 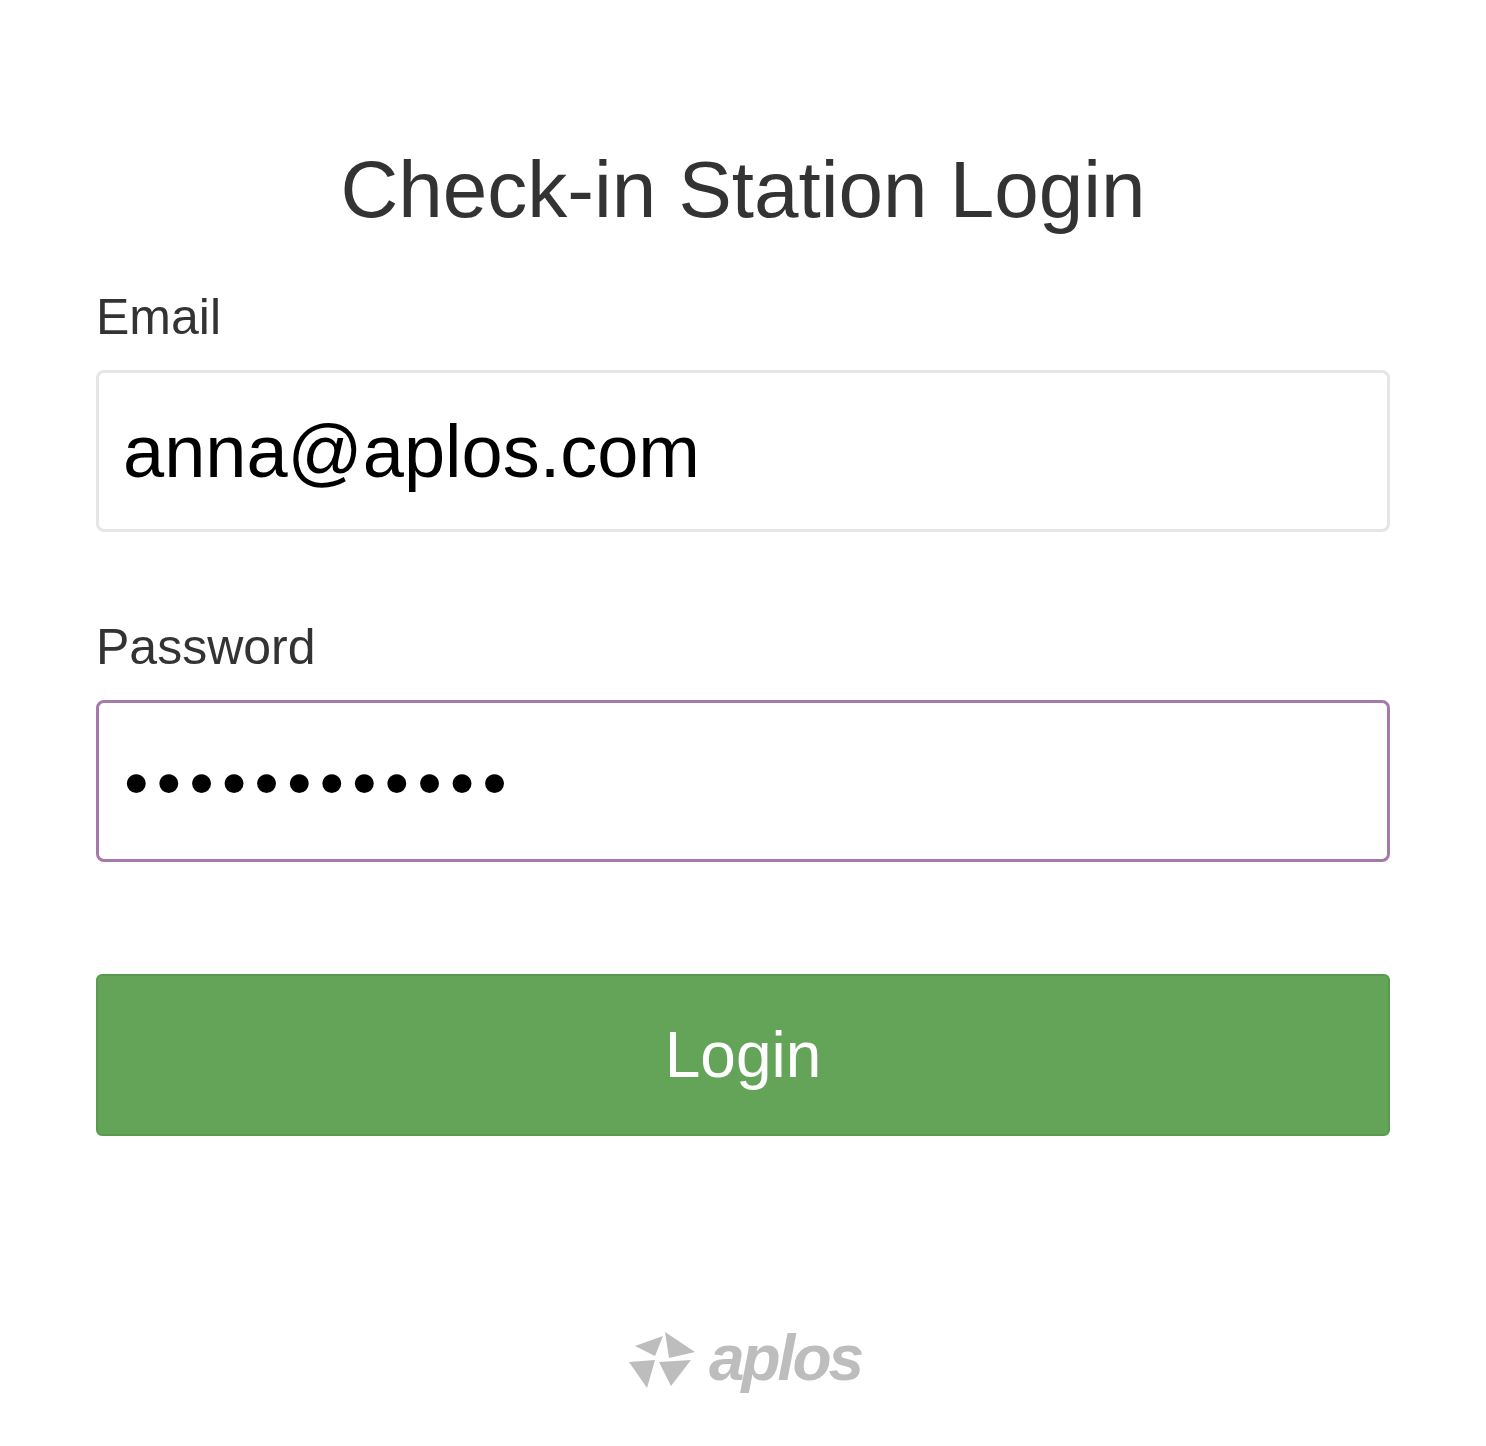 What do you see at coordinates (159, 317) in the screenshot?
I see `field-label: Email` at bounding box center [159, 317].